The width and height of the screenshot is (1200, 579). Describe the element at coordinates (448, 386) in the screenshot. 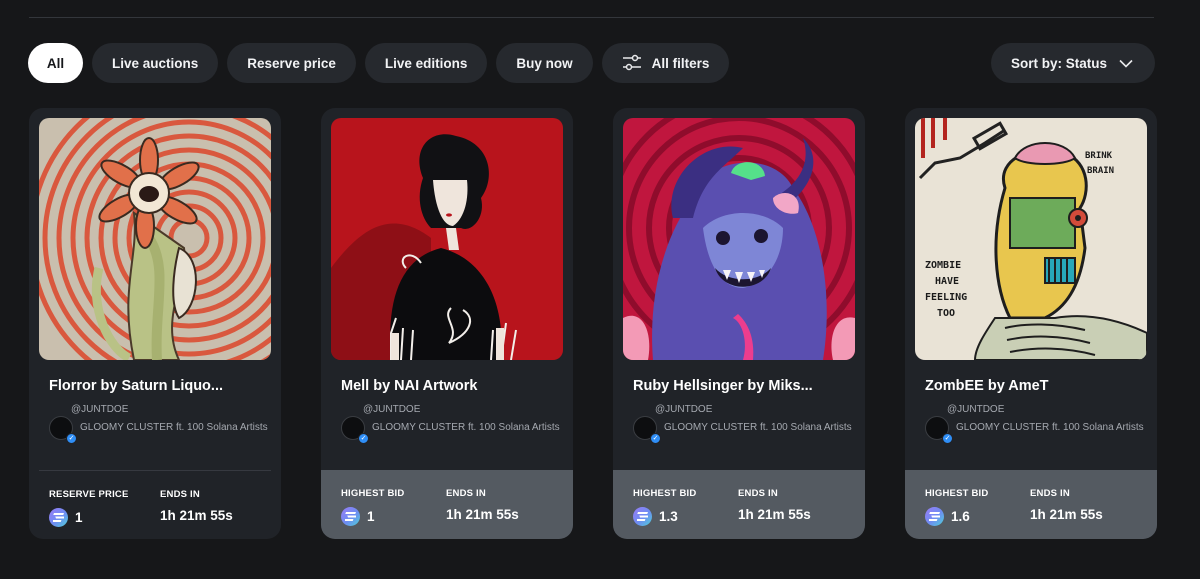

I see `card-title: Mell by NAI Artwork` at that location.